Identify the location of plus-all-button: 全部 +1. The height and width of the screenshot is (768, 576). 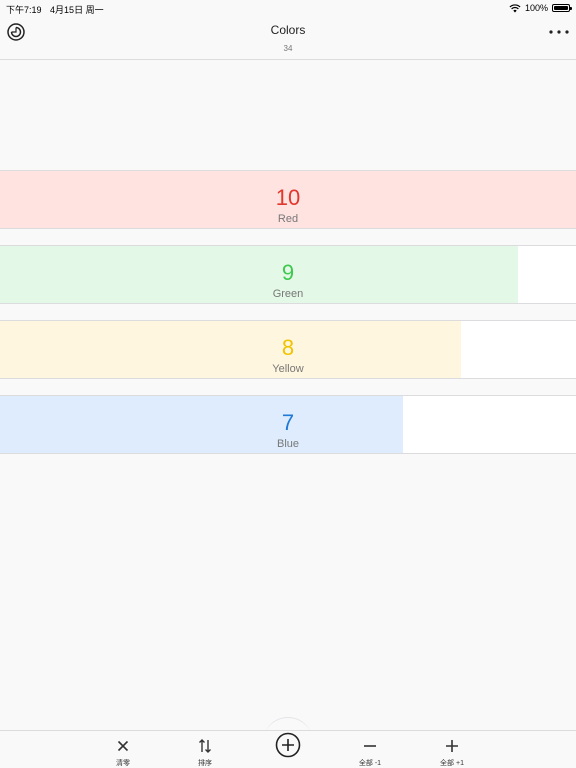
(452, 749).